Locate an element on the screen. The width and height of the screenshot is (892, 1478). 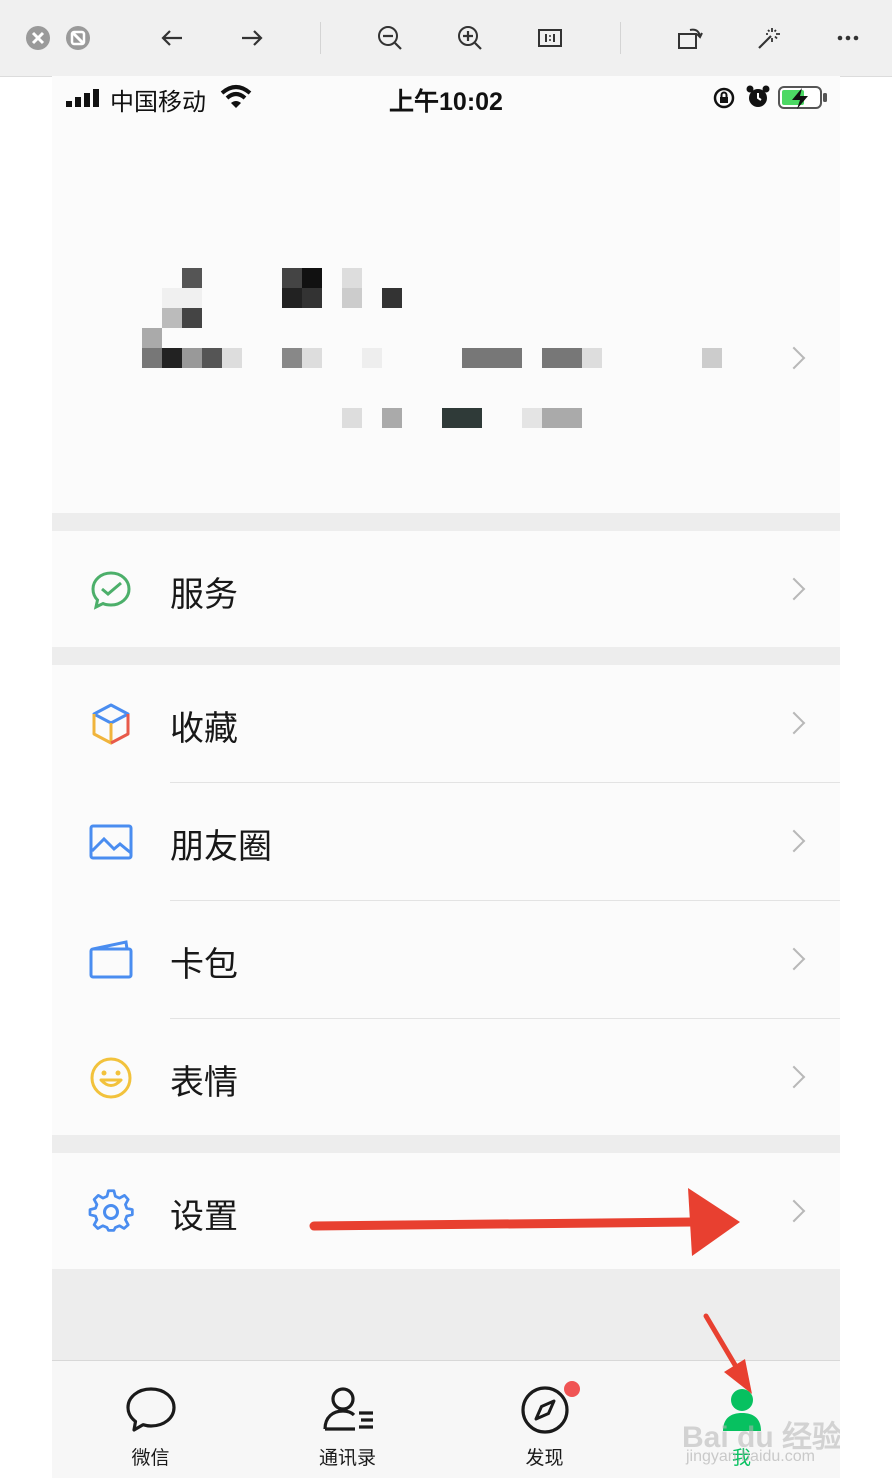
annotation-arrows is located at coordinates (530, 1291).